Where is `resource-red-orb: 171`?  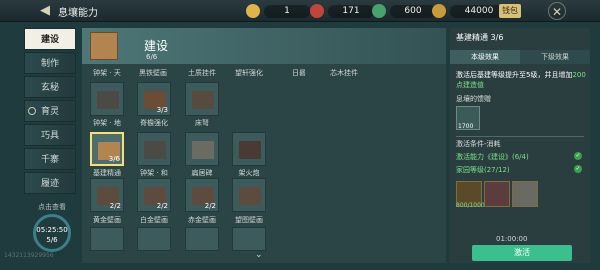 resource-red-orb: 171 is located at coordinates (342, 11).